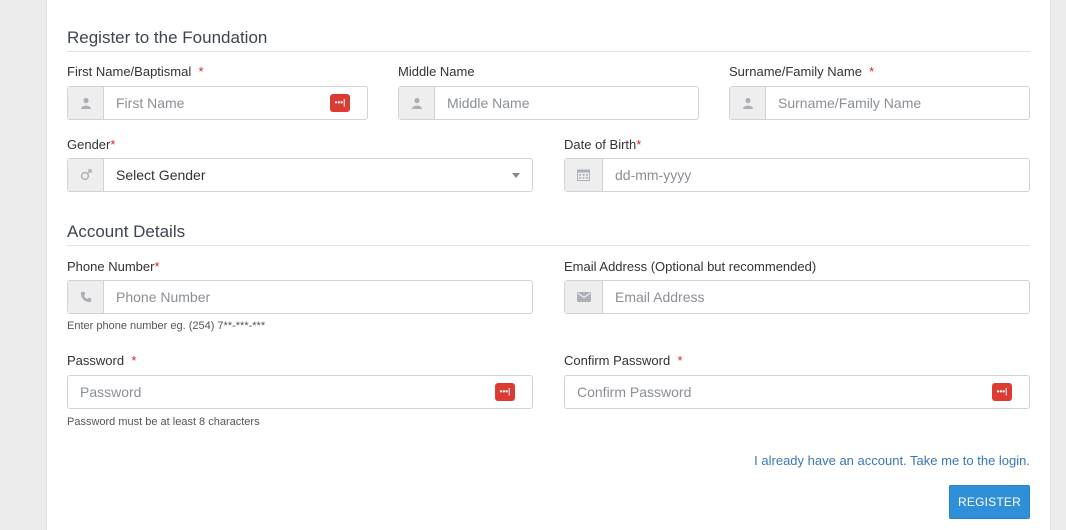  I want to click on gender-select: Select Gender, so click(317, 175).